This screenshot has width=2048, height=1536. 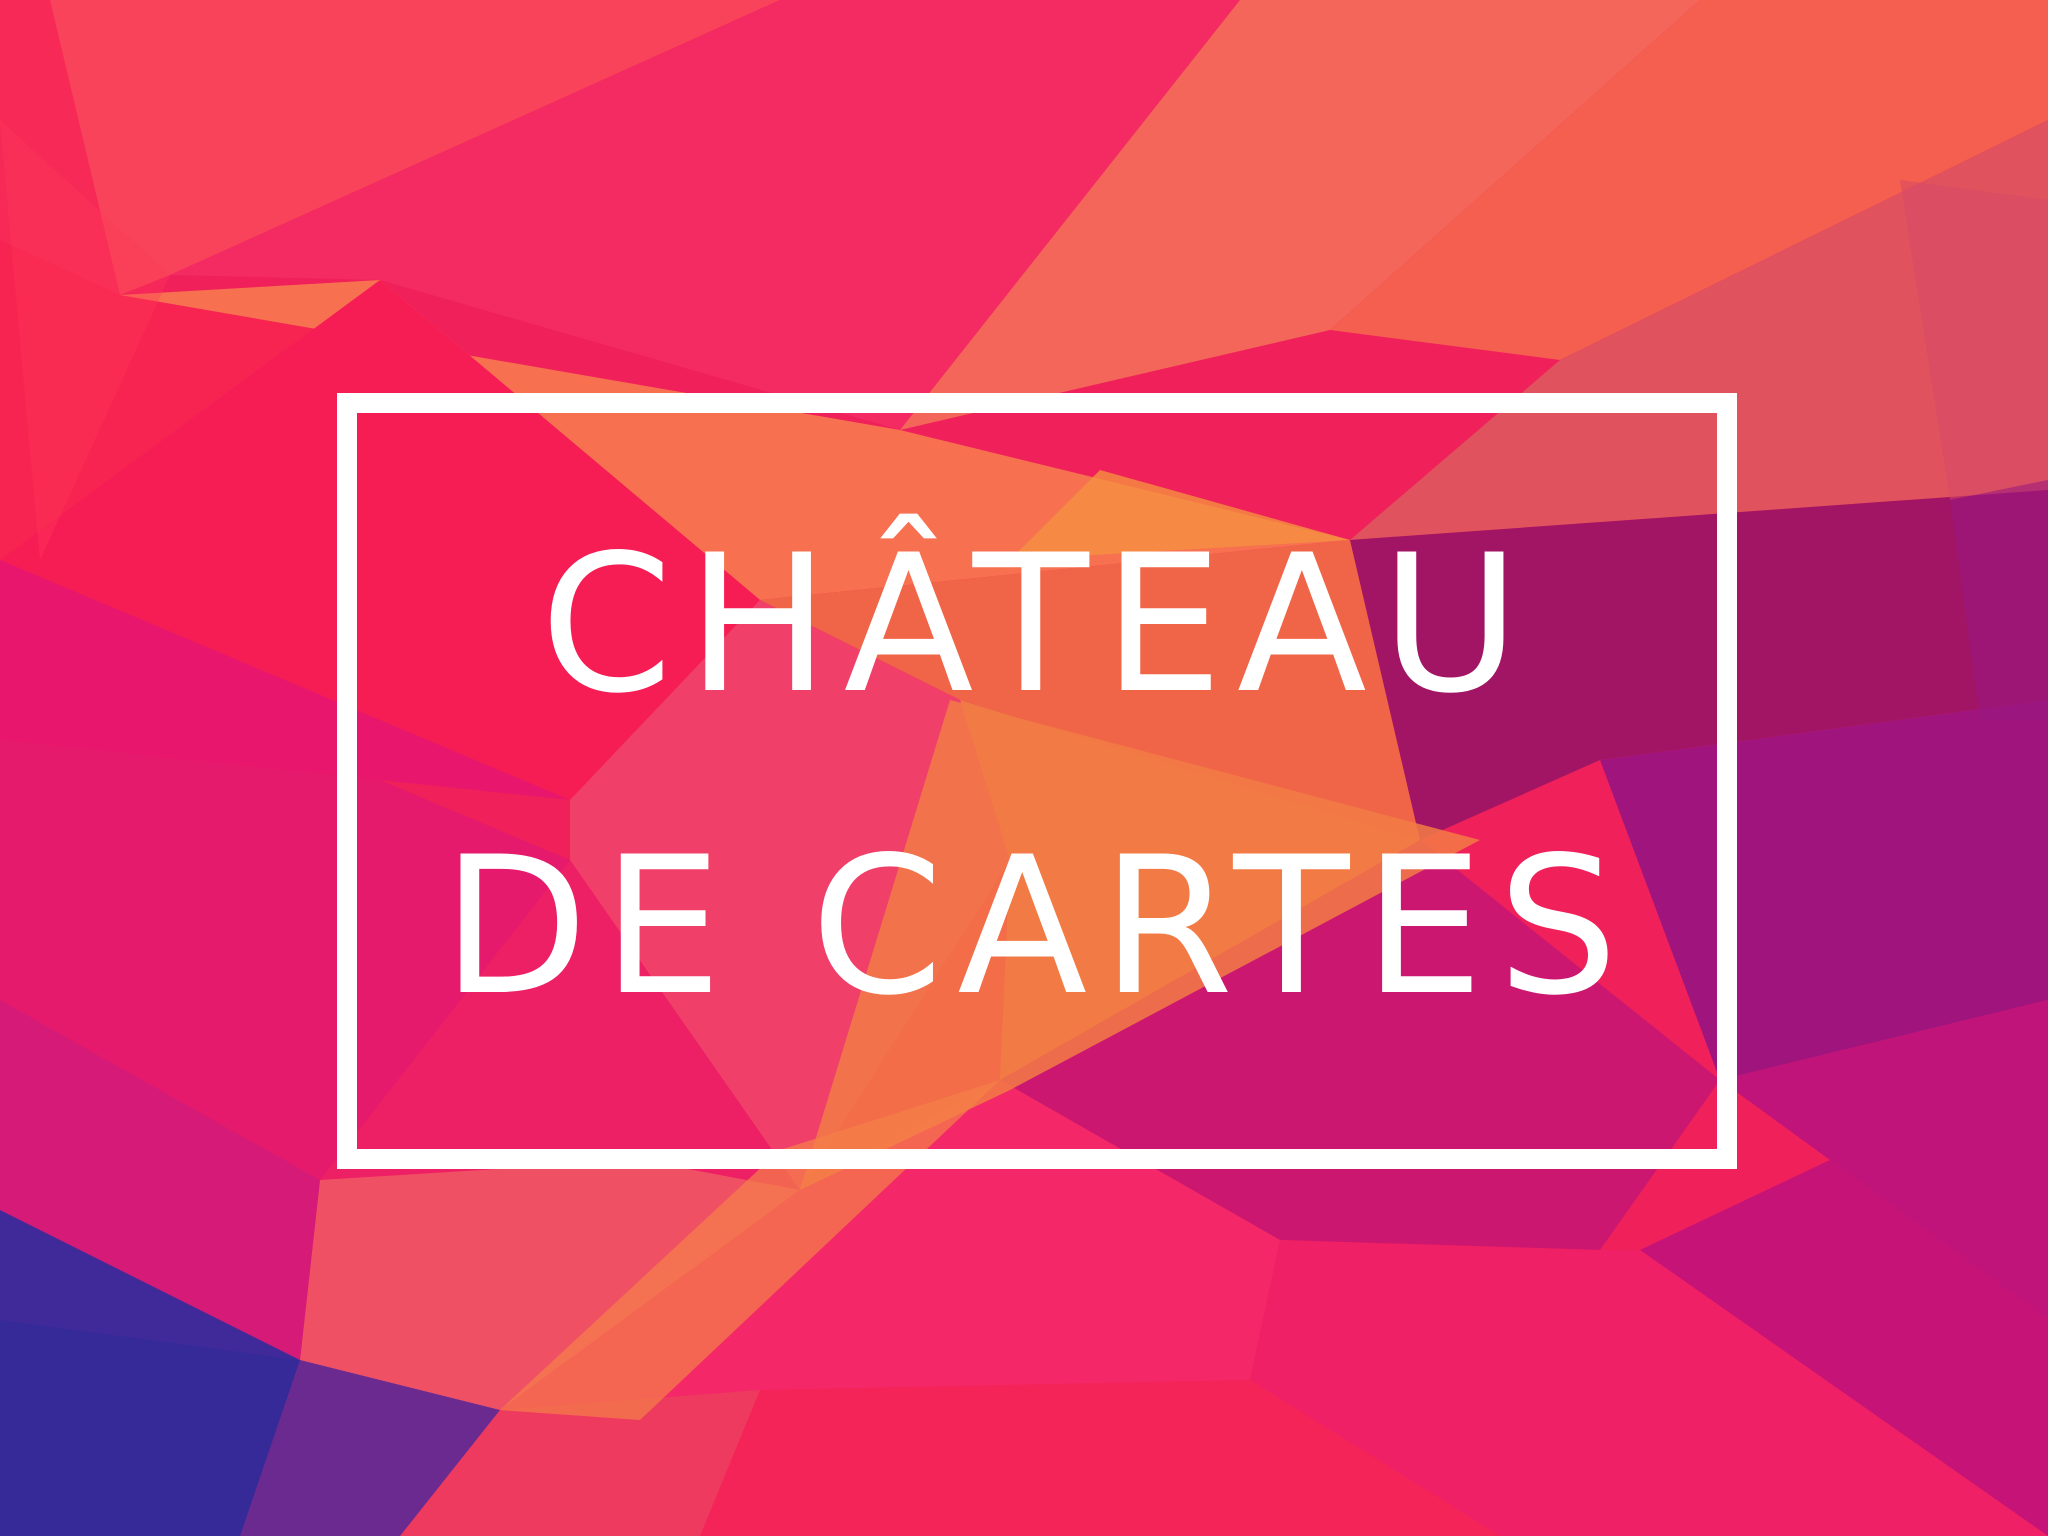 What do you see at coordinates (1037, 926) in the screenshot?
I see `title-line-2: DE CARTES` at bounding box center [1037, 926].